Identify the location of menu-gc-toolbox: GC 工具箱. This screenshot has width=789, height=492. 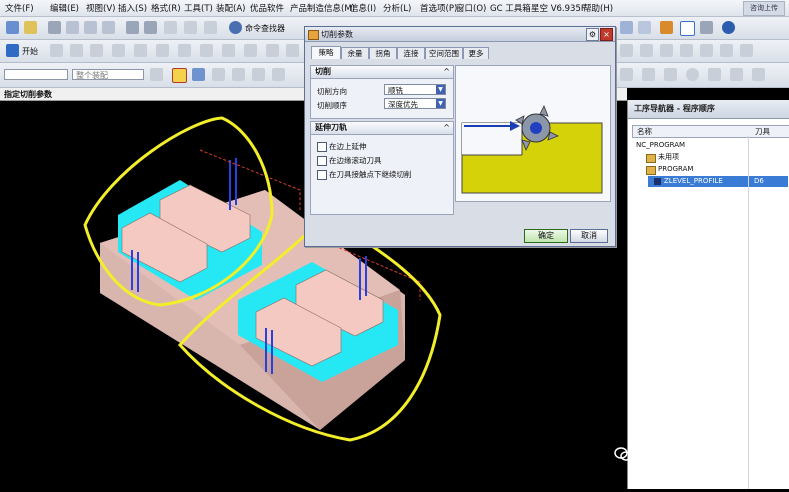
(510, 8).